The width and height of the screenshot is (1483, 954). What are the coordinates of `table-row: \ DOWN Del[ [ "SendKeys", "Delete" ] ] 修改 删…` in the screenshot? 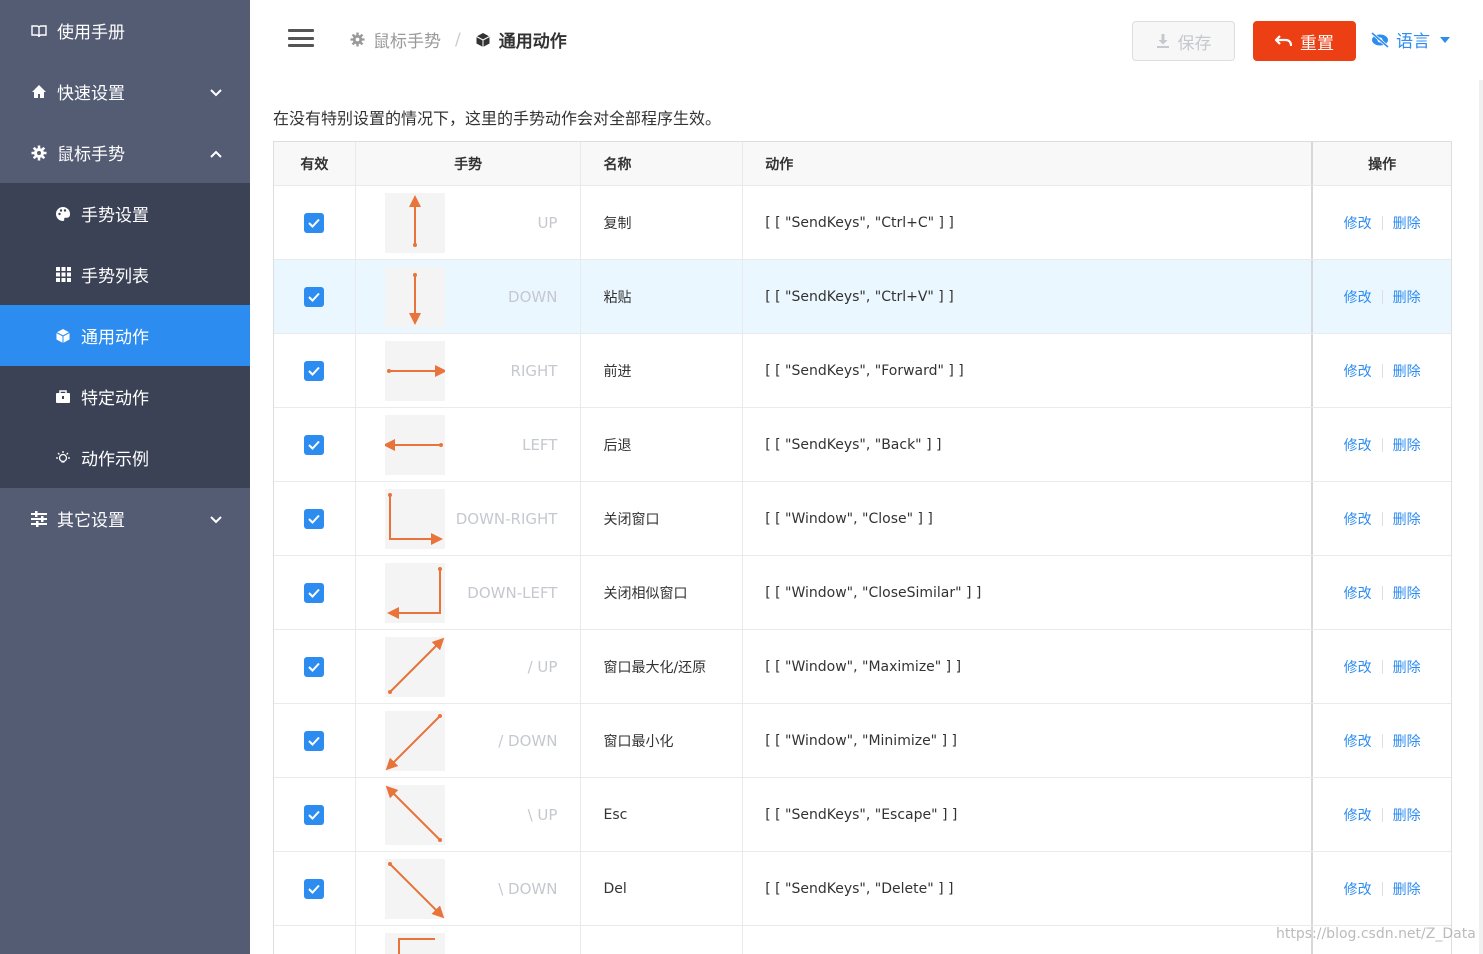 It's located at (862, 889).